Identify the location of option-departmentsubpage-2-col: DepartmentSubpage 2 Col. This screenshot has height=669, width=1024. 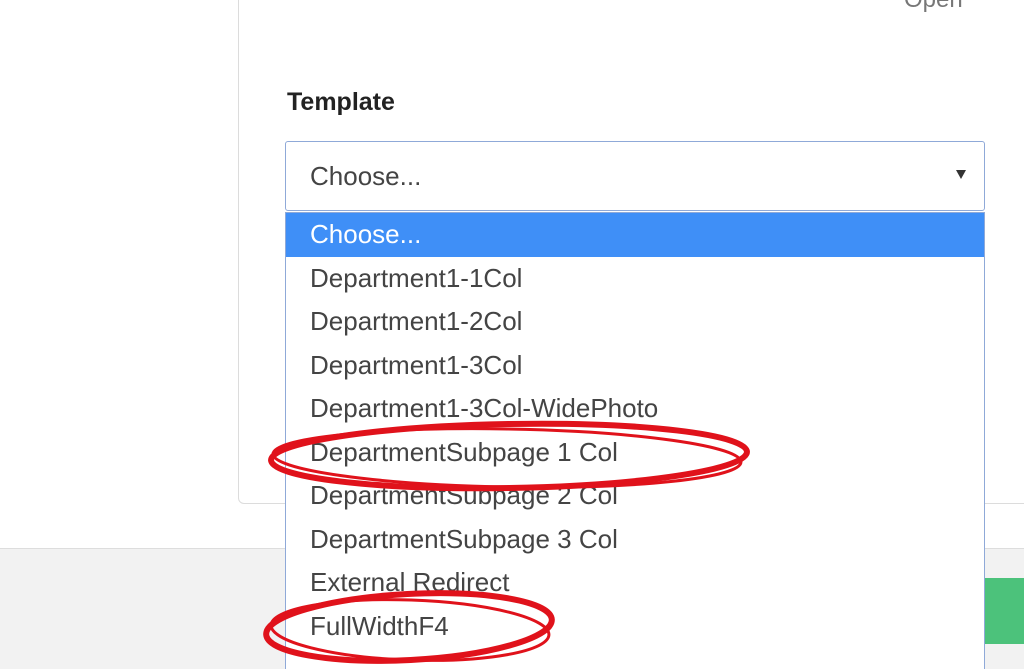
(635, 496).